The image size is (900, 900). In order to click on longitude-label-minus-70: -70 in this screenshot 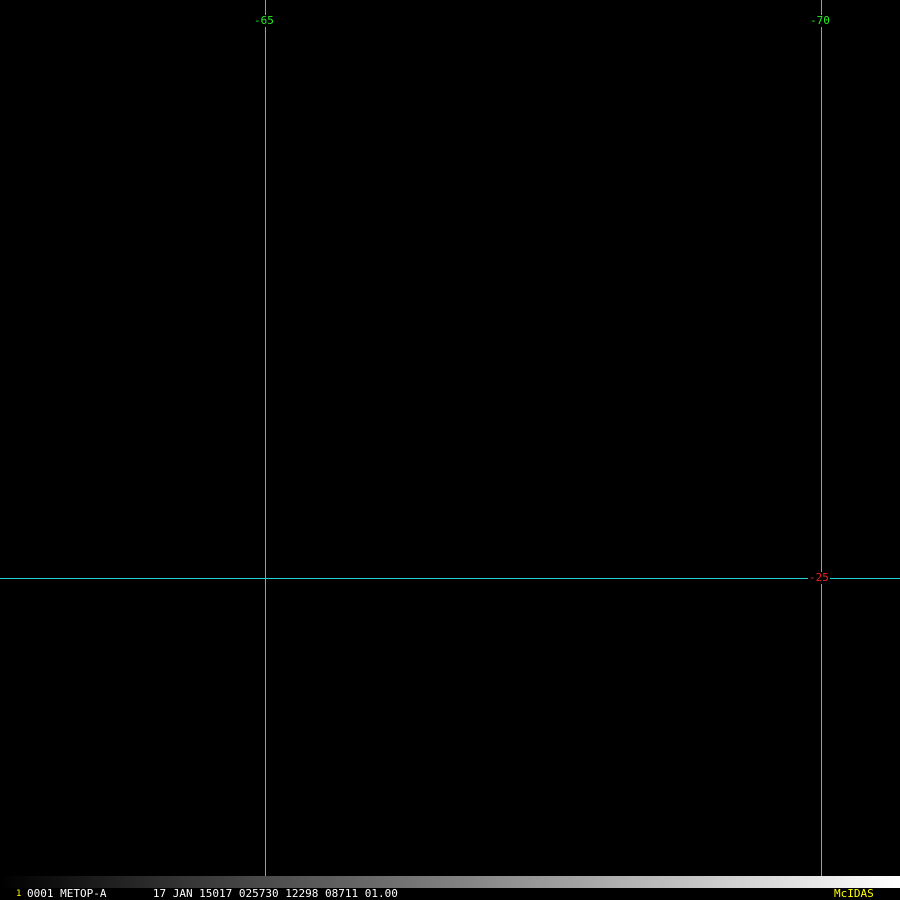, I will do `click(820, 20)`.